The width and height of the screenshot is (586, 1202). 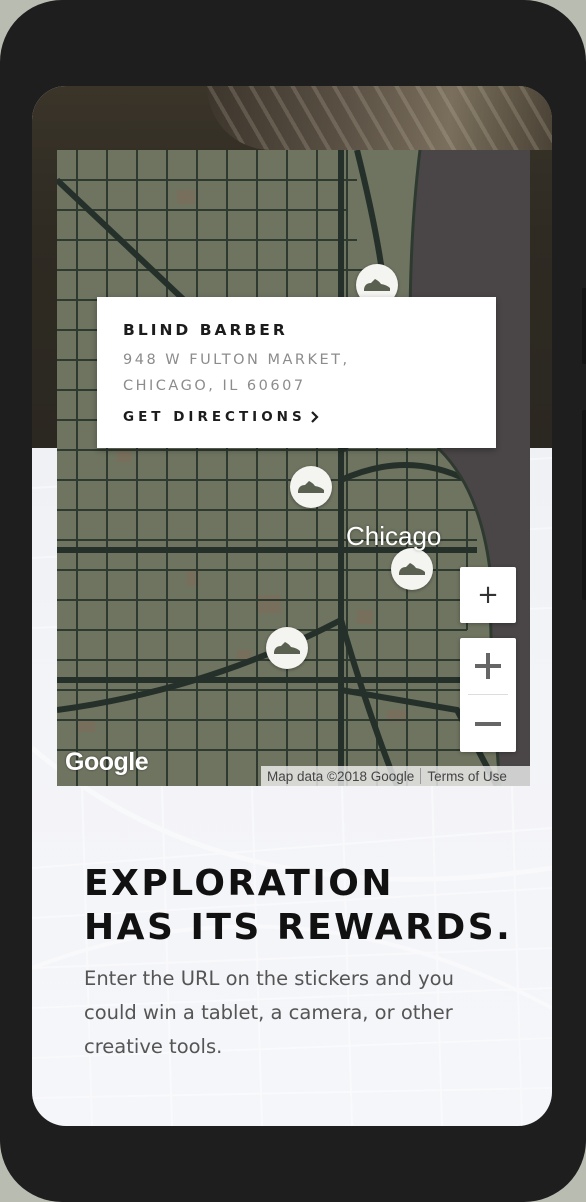 I want to click on volume-button, so click(x=584, y=326).